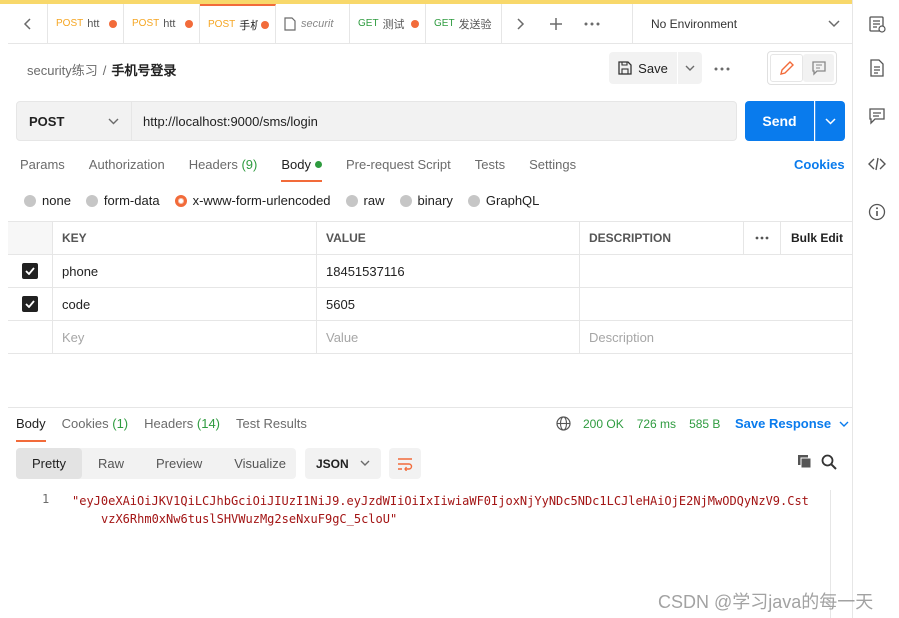  Describe the element at coordinates (120, 423) in the screenshot. I see `cookies-count: (1)` at that location.